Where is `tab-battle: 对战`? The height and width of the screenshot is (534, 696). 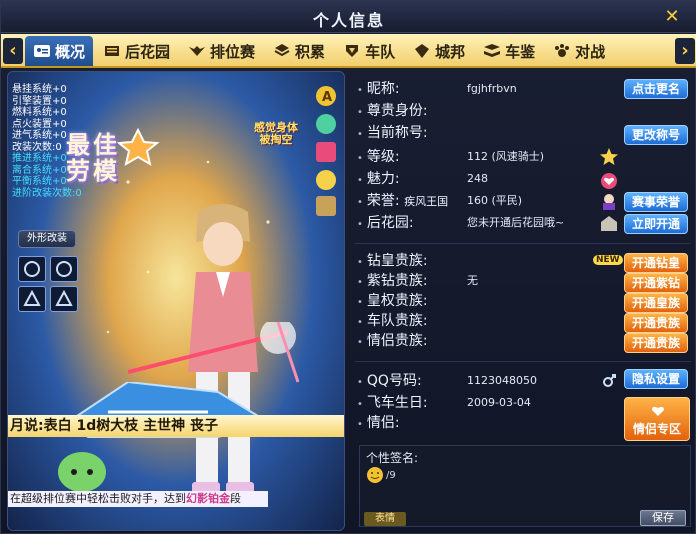
tab-battle: 对战 is located at coordinates (579, 51).